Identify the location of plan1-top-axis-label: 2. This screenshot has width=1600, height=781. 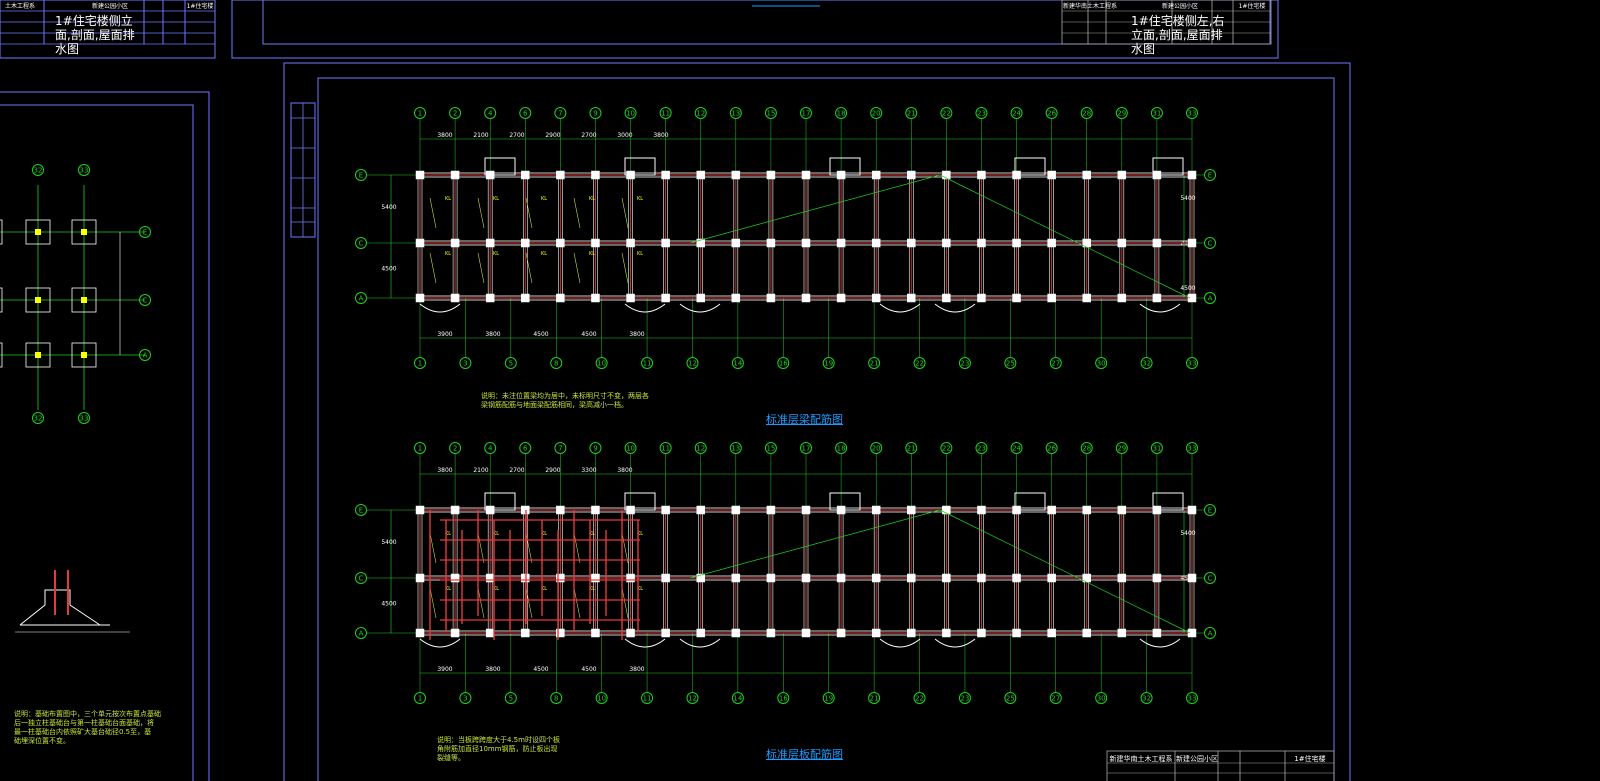
(455, 114).